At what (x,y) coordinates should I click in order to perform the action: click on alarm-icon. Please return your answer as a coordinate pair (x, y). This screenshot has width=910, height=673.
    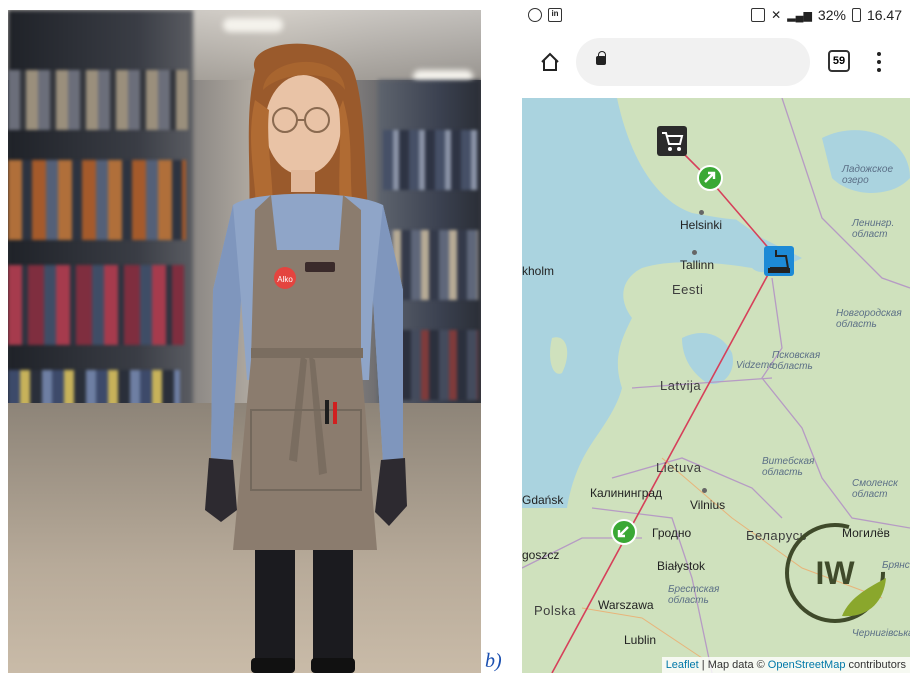
    Looking at the image, I should click on (758, 15).